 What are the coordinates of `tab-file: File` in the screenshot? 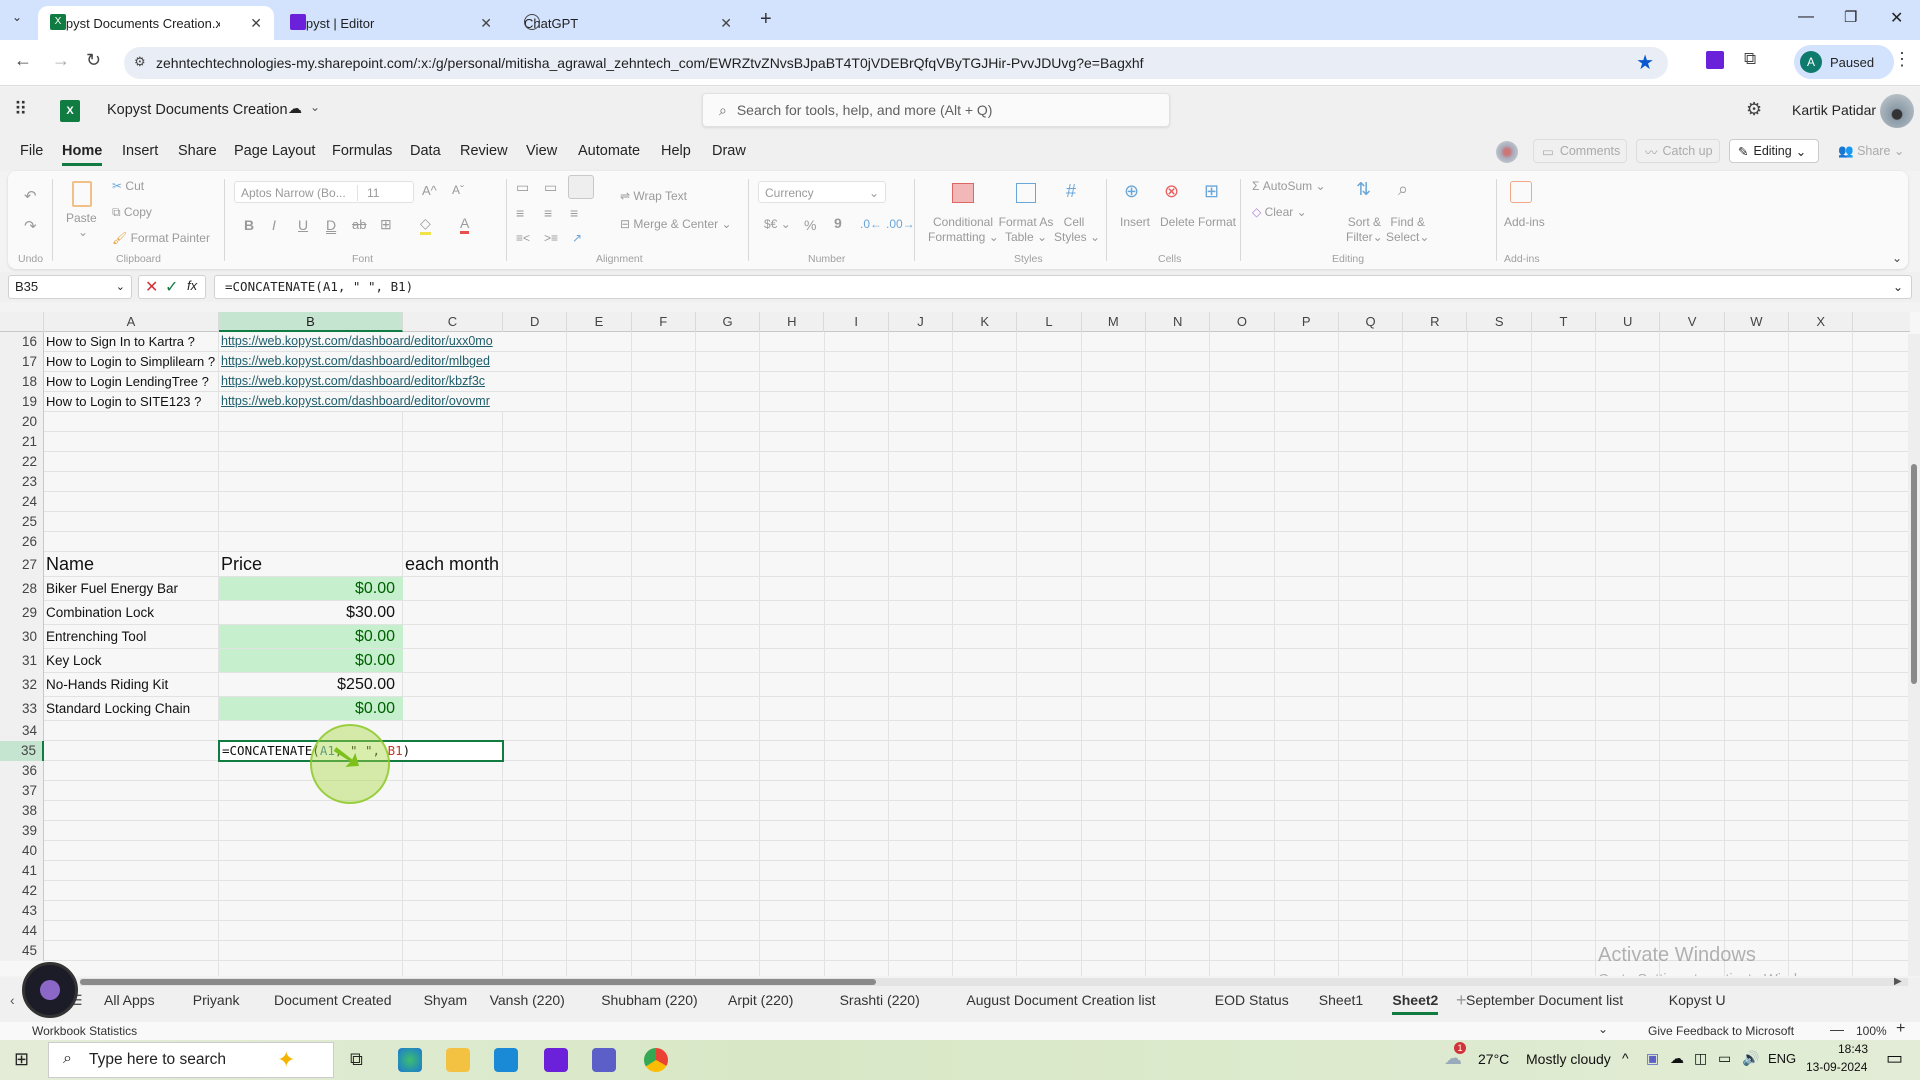 It's located at (31, 151).